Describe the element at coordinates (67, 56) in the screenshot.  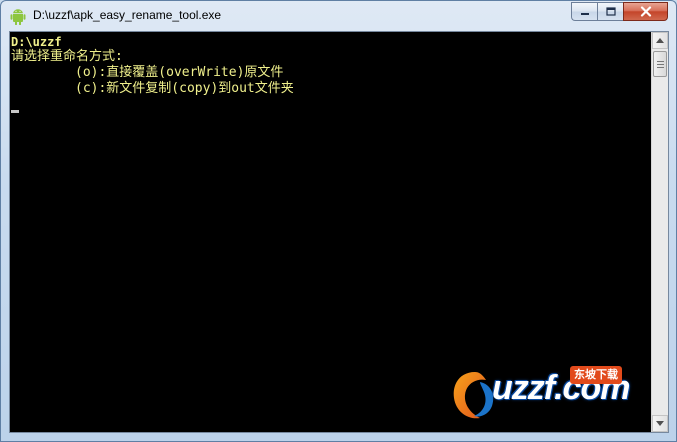
I see `console-line-prompt: 请选择重命名方式:` at that location.